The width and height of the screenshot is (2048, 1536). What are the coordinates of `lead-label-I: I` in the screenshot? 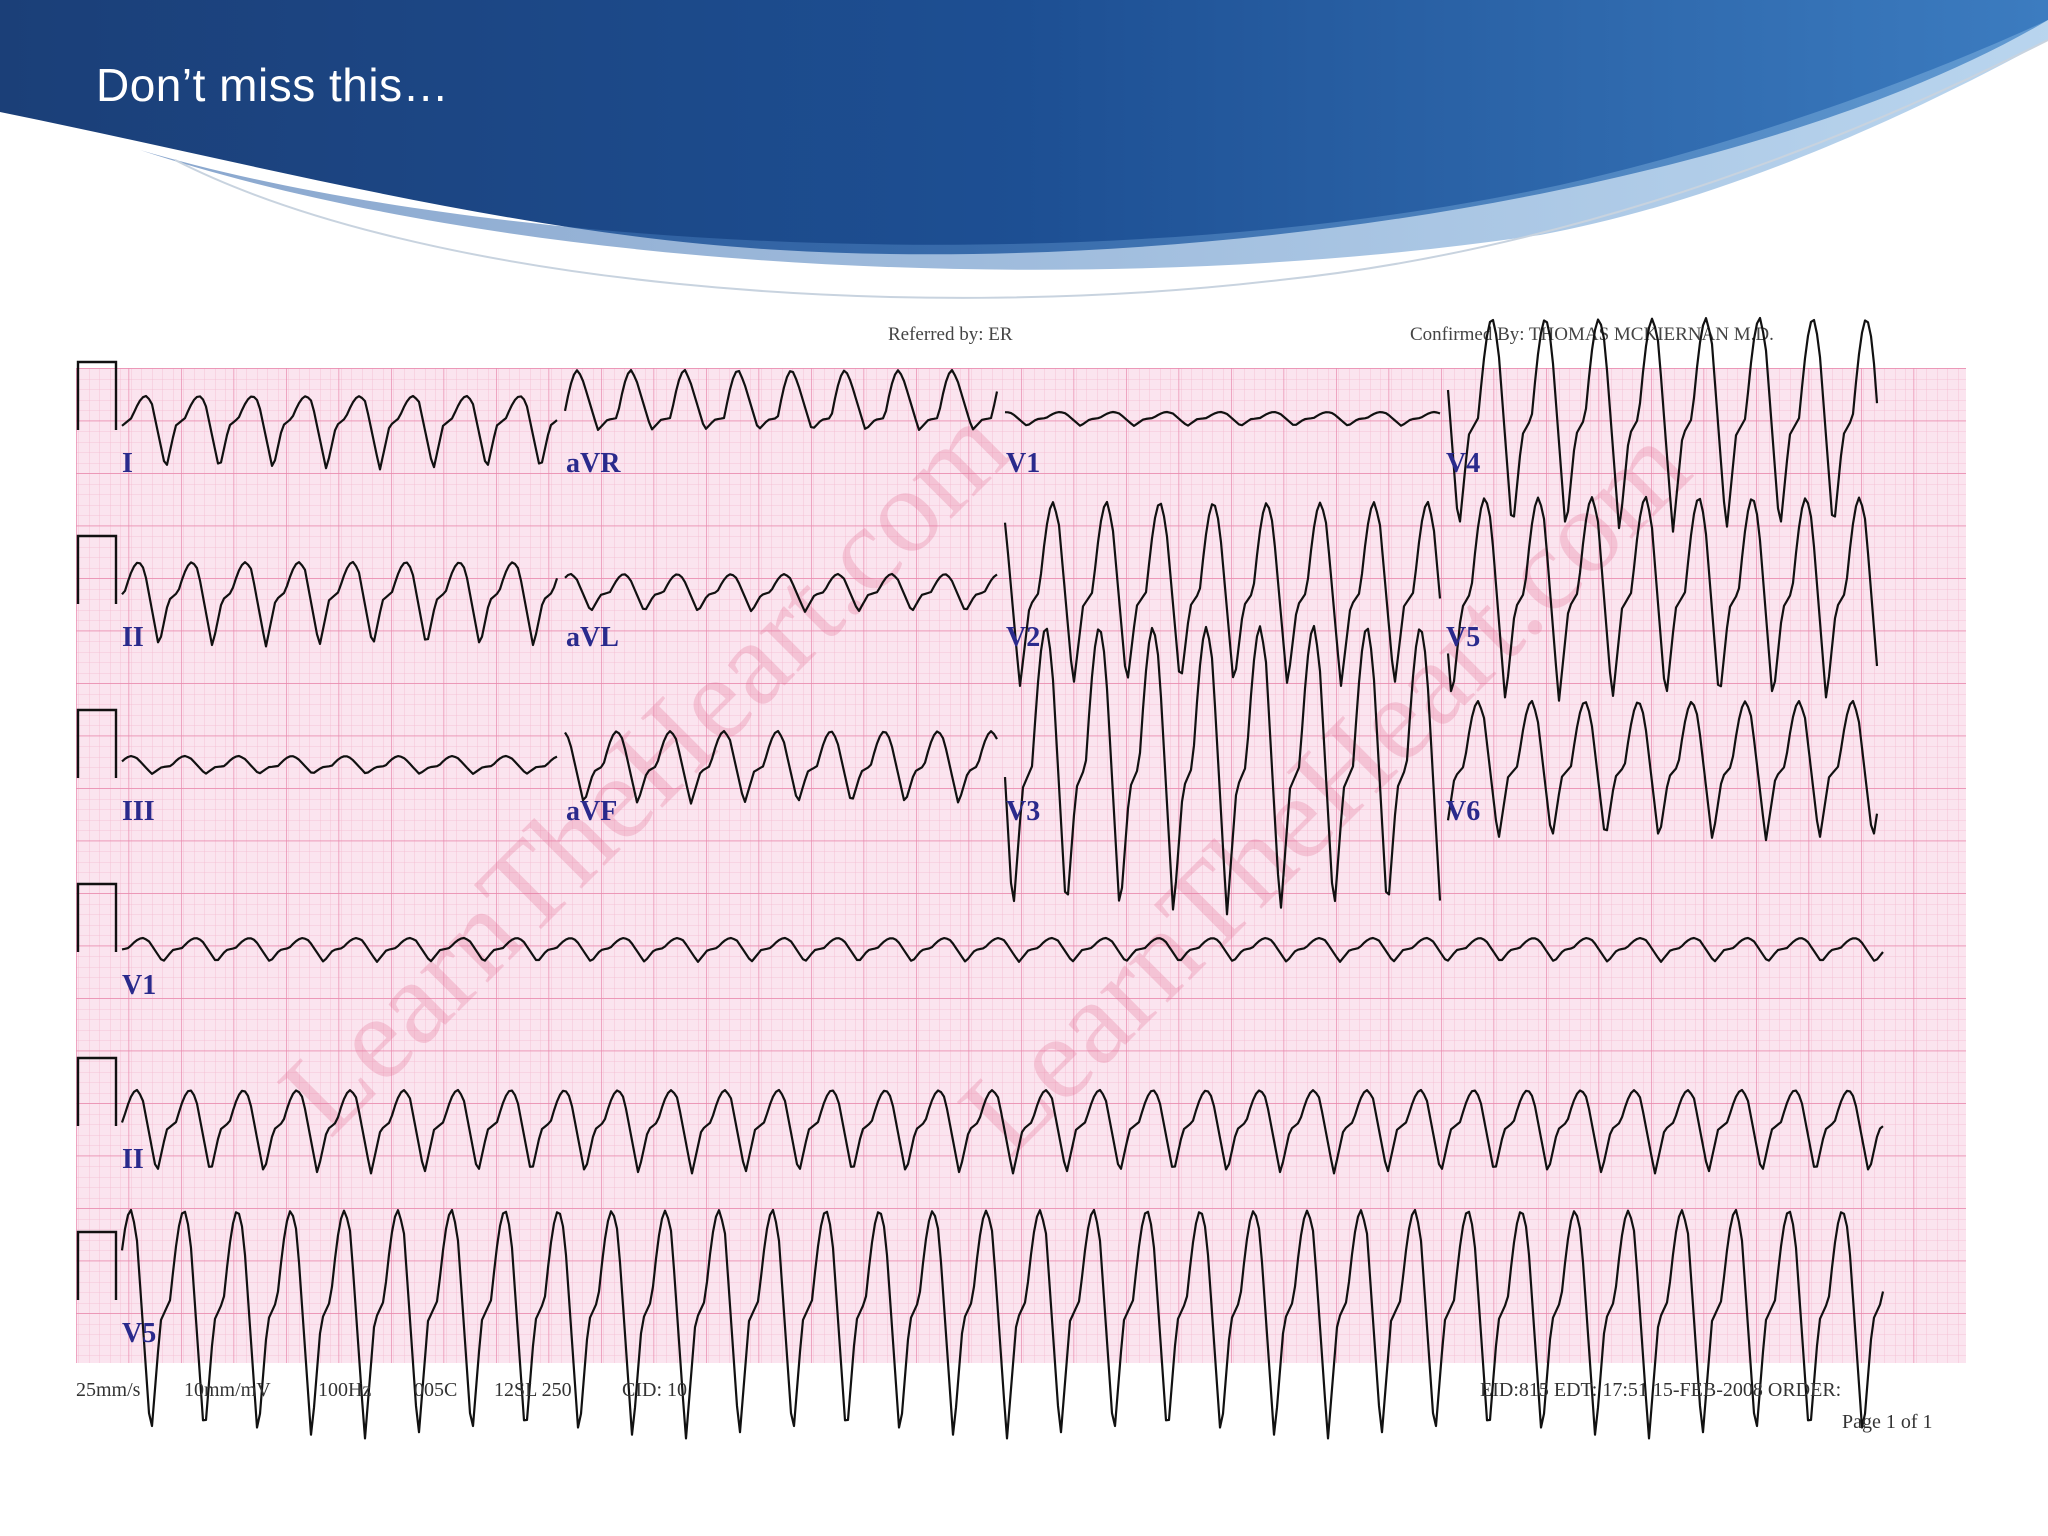 It's located at (127, 463).